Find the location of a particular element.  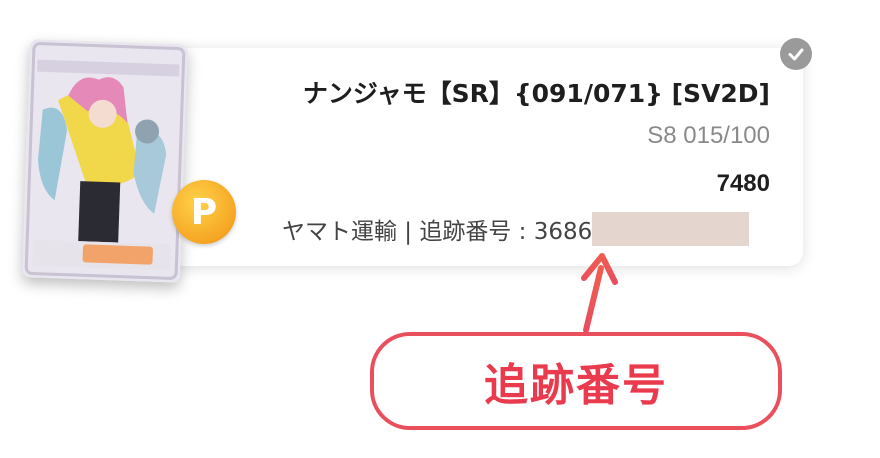

tracking-redaction is located at coordinates (671, 229).